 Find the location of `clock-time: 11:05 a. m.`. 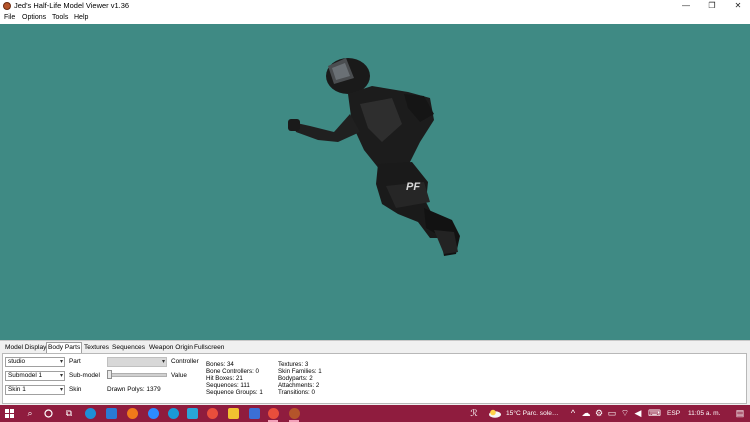

clock-time: 11:05 a. m. is located at coordinates (704, 413).